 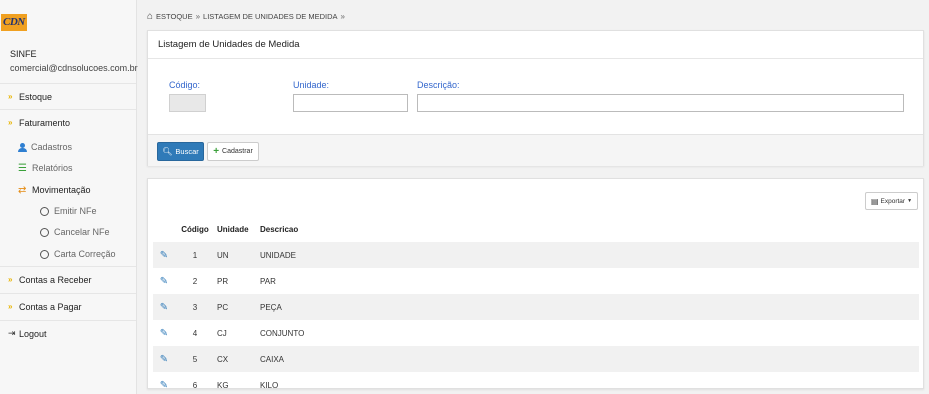 What do you see at coordinates (50, 306) in the screenshot?
I see `sidebar-item-label: Contas a Pagar` at bounding box center [50, 306].